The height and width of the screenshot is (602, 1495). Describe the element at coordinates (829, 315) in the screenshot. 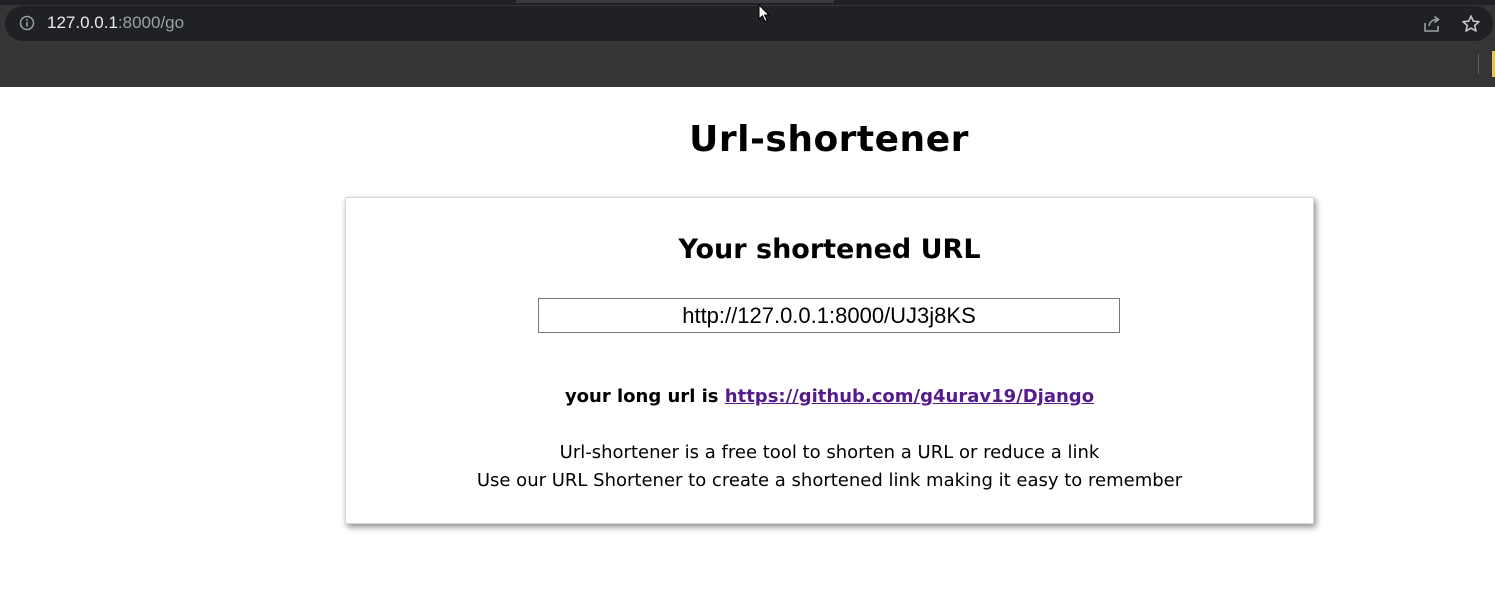

I see `shortened-url-field` at that location.